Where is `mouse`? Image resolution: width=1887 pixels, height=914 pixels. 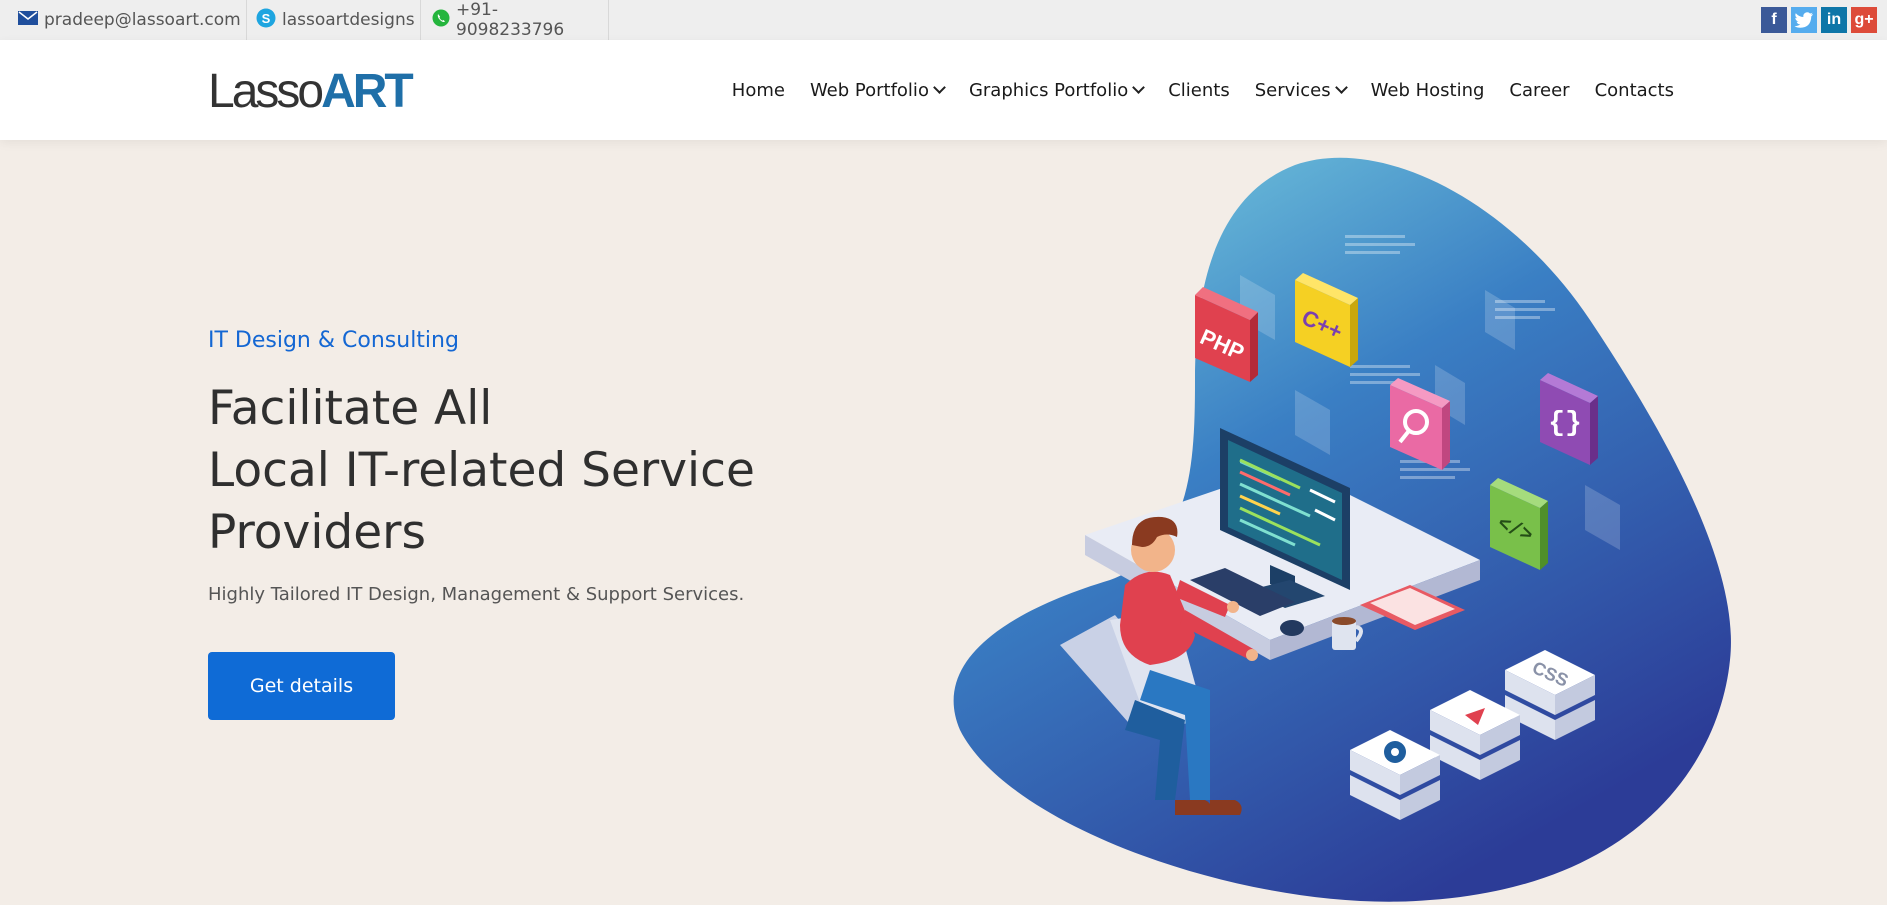 mouse is located at coordinates (1292, 628).